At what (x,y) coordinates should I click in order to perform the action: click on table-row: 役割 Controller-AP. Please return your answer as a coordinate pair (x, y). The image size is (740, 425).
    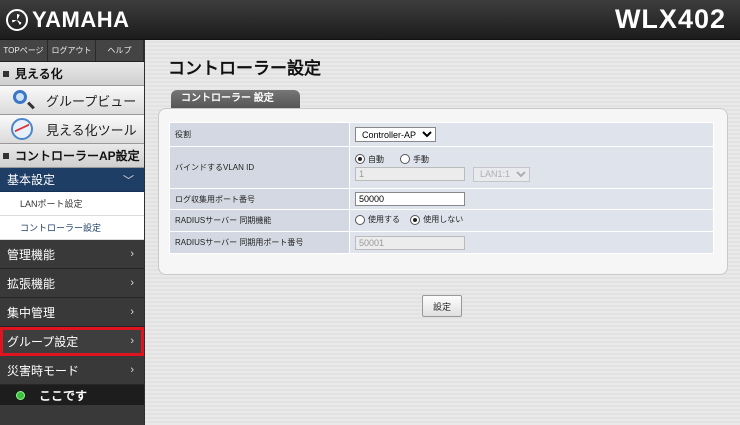
    Looking at the image, I should click on (441, 134).